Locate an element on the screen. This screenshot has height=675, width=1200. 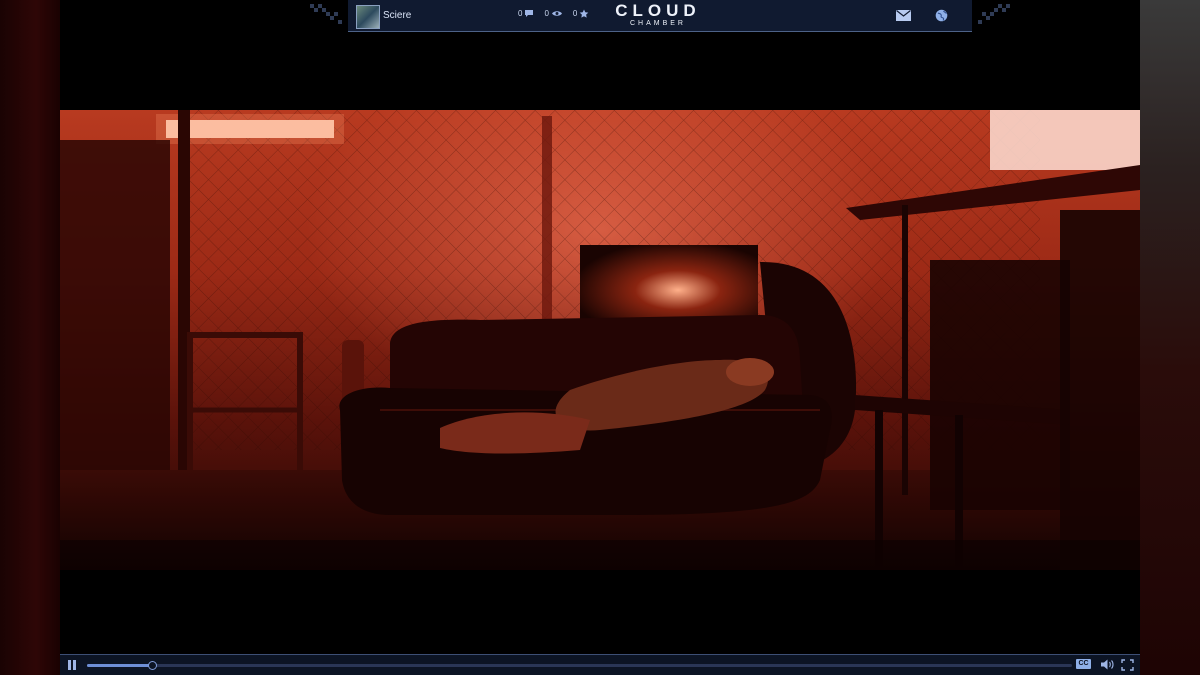
globe-icon is located at coordinates (941, 15).